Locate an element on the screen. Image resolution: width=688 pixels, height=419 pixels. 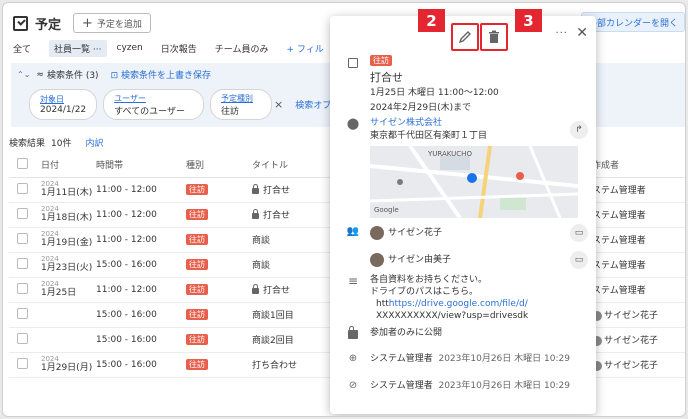
tab-daily-report: 日次報告 is located at coordinates (179, 48).